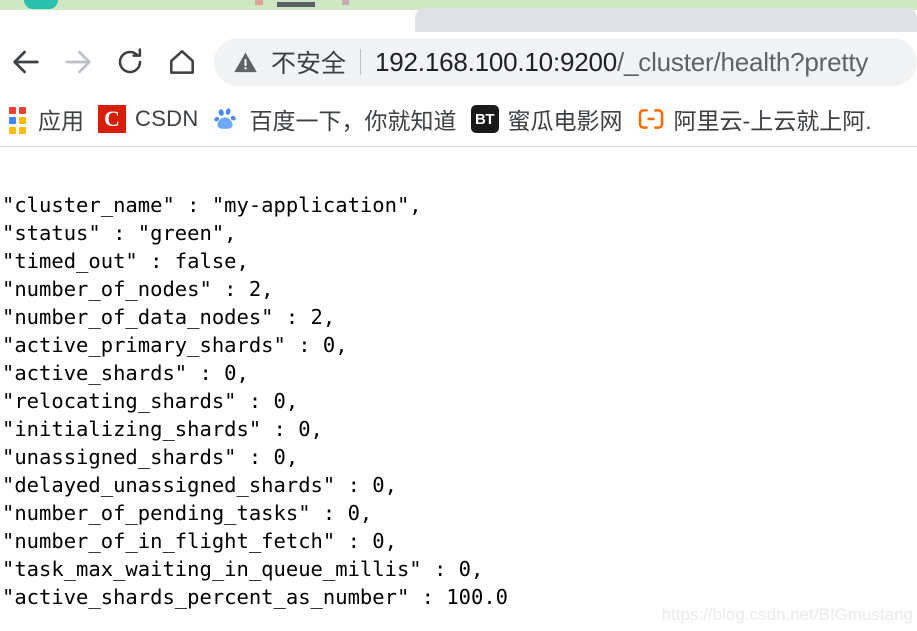 The height and width of the screenshot is (631, 917). Describe the element at coordinates (496, 61) in the screenshot. I see `url-host: 192.168.100.10:9200` at that location.